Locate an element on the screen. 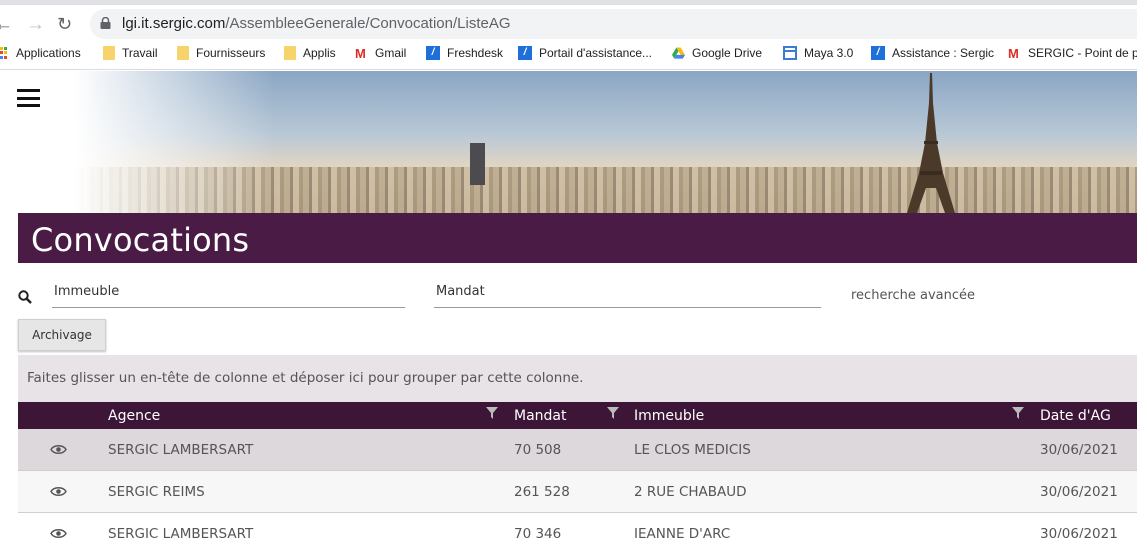 Image resolution: width=1137 pixels, height=538 pixels. bookmark-label: Fournisseurs is located at coordinates (231, 53).